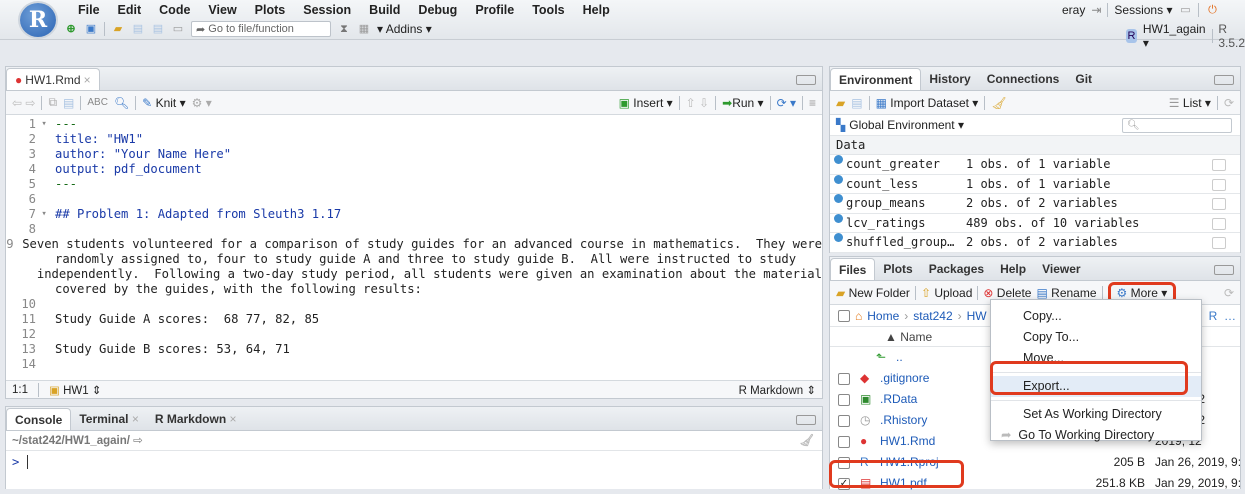 This screenshot has width=1245, height=494. What do you see at coordinates (158, 29) in the screenshot?
I see `save-all-icon: ▤` at bounding box center [158, 29].